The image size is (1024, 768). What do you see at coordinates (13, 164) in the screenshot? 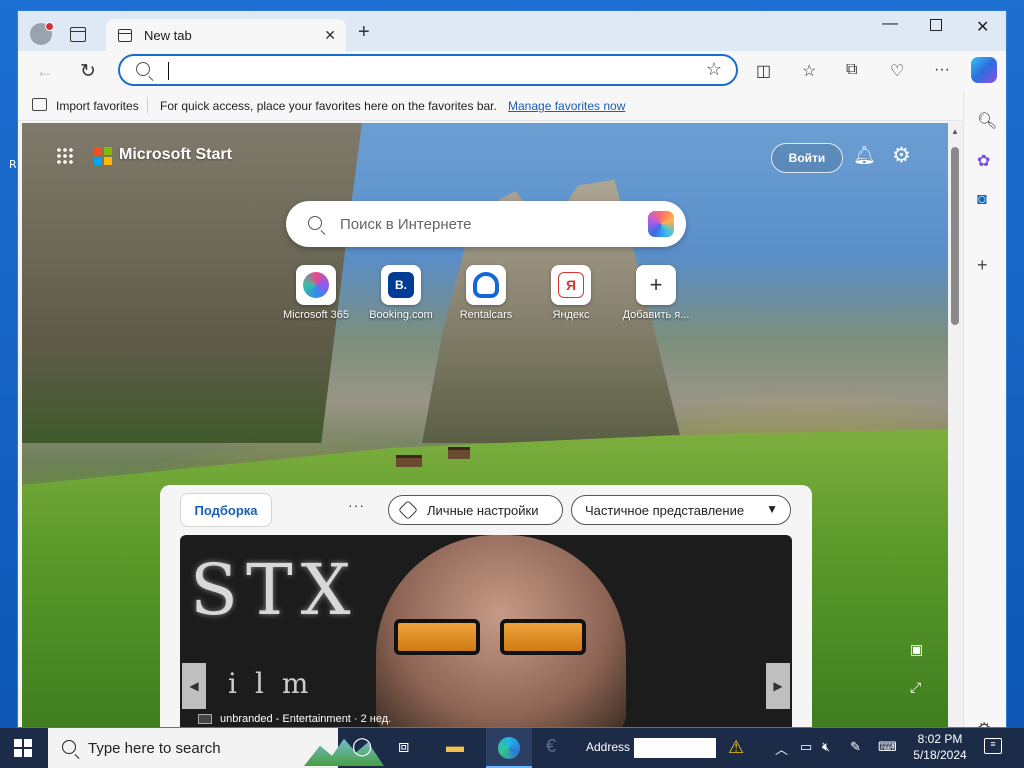
I see `desktop-stray-text: R` at bounding box center [13, 164].